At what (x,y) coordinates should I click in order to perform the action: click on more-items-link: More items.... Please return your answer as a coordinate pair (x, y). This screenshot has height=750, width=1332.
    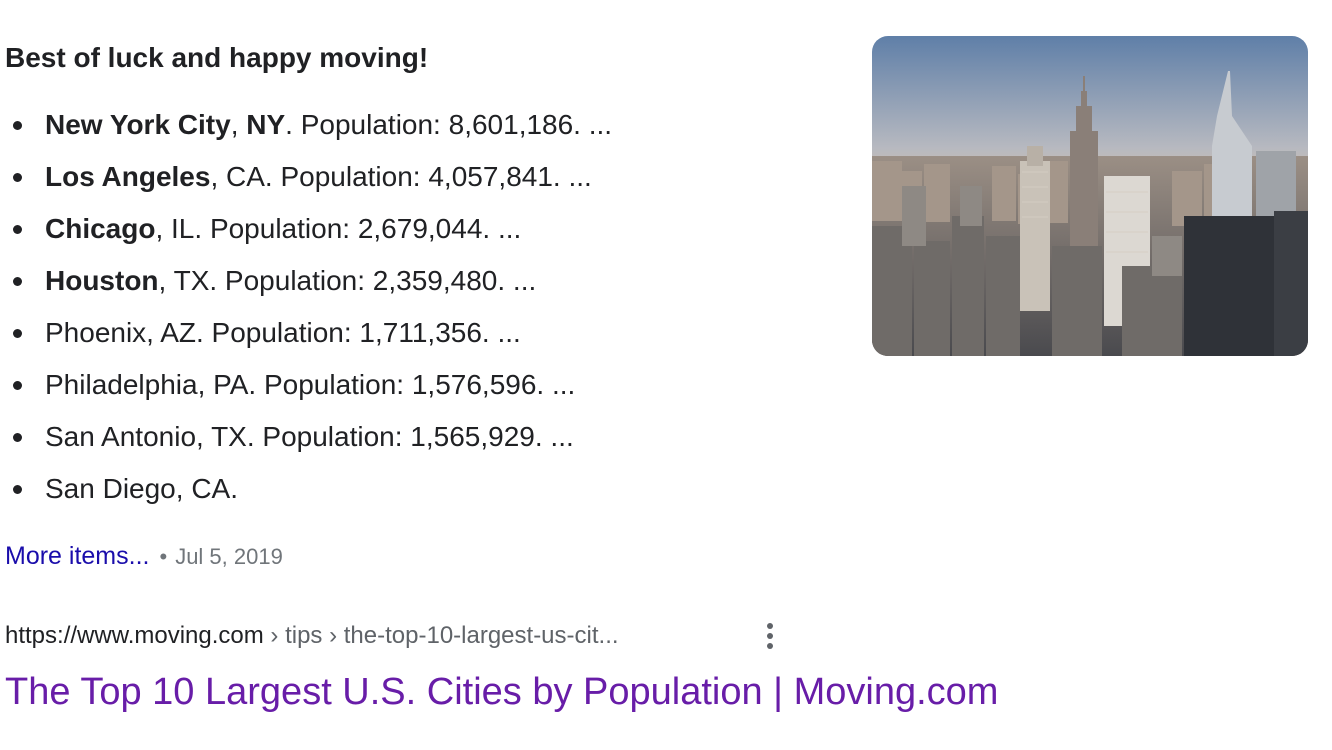
    Looking at the image, I should click on (77, 556).